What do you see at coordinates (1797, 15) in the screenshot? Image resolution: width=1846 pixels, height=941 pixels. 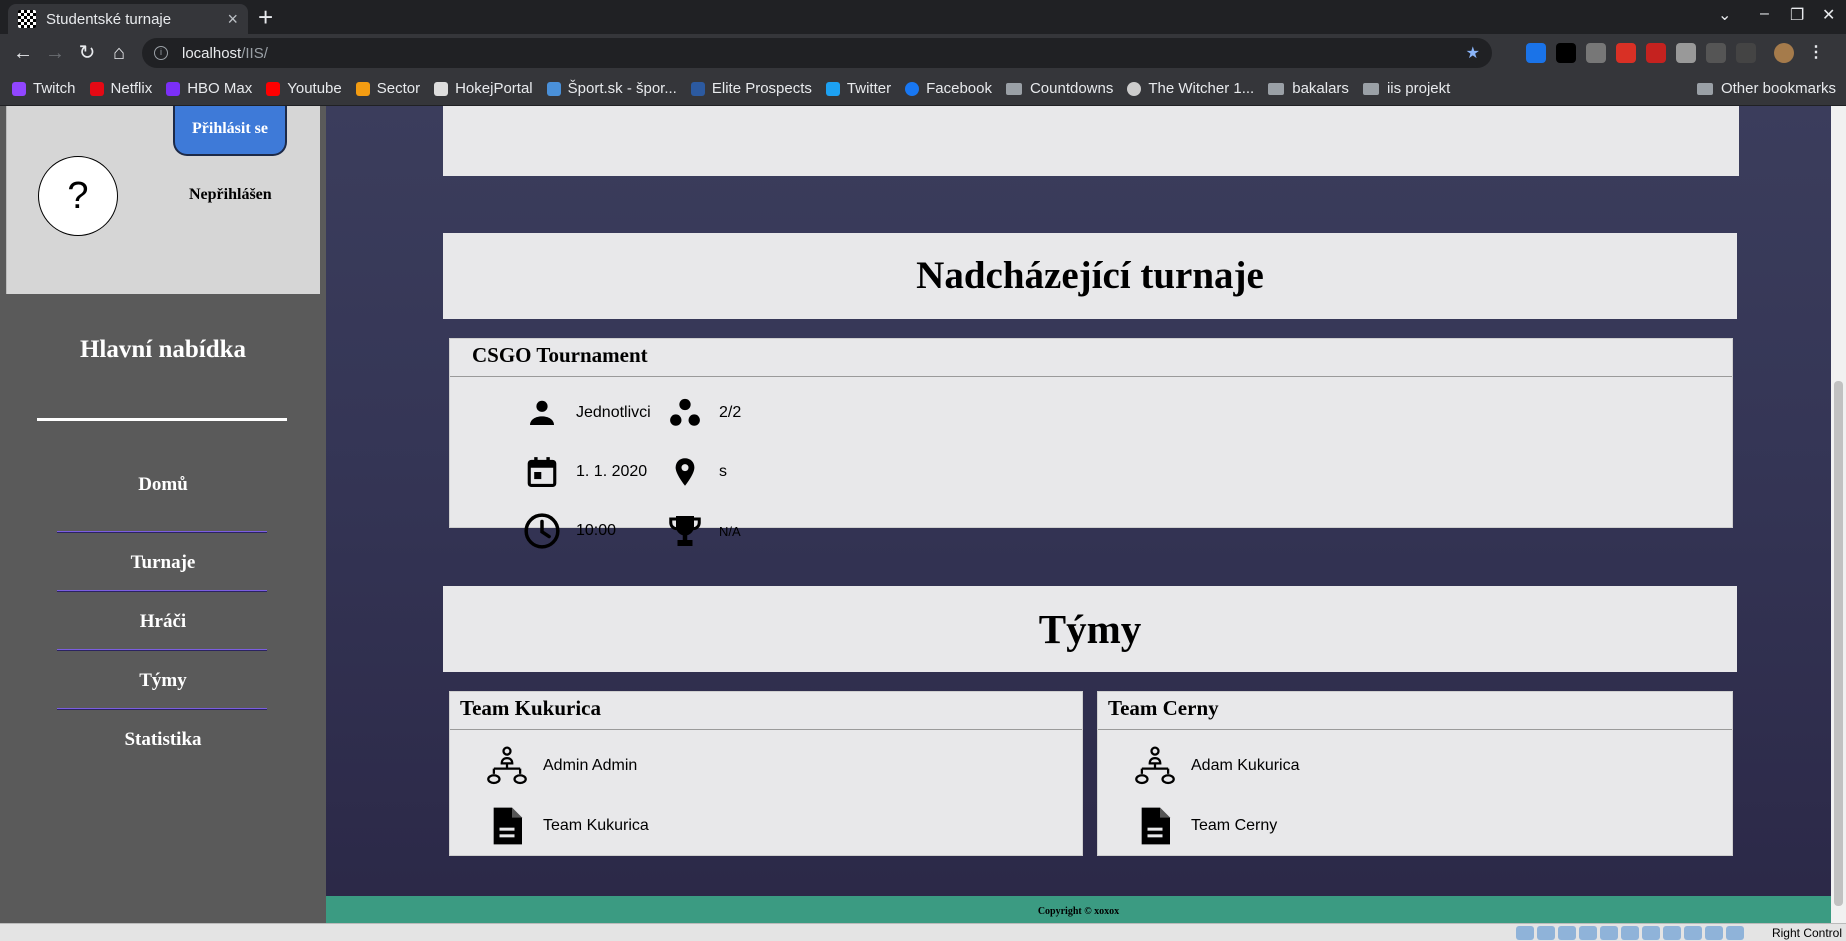 I see `maximize-icon: ❐` at bounding box center [1797, 15].